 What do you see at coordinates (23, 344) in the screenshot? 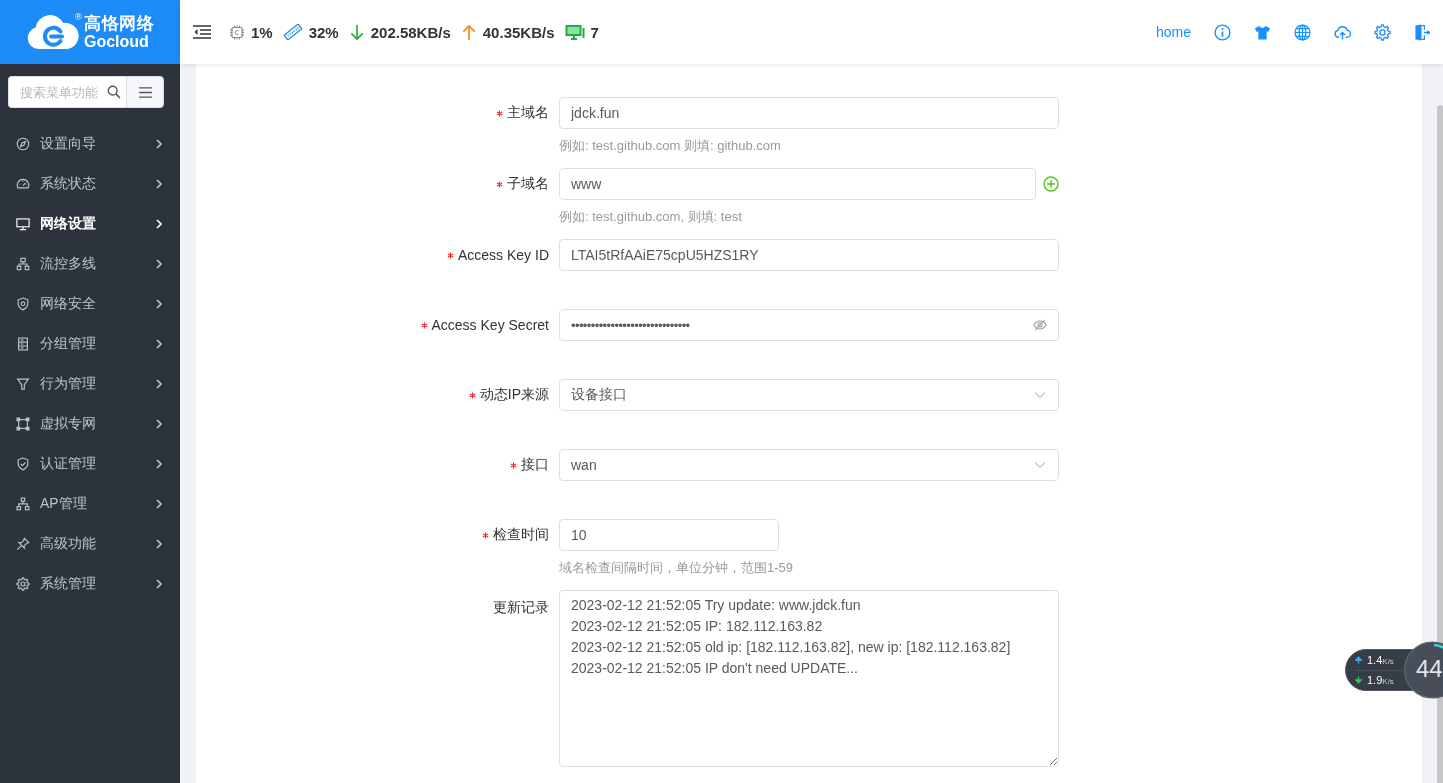
I see `cabinet-icon` at bounding box center [23, 344].